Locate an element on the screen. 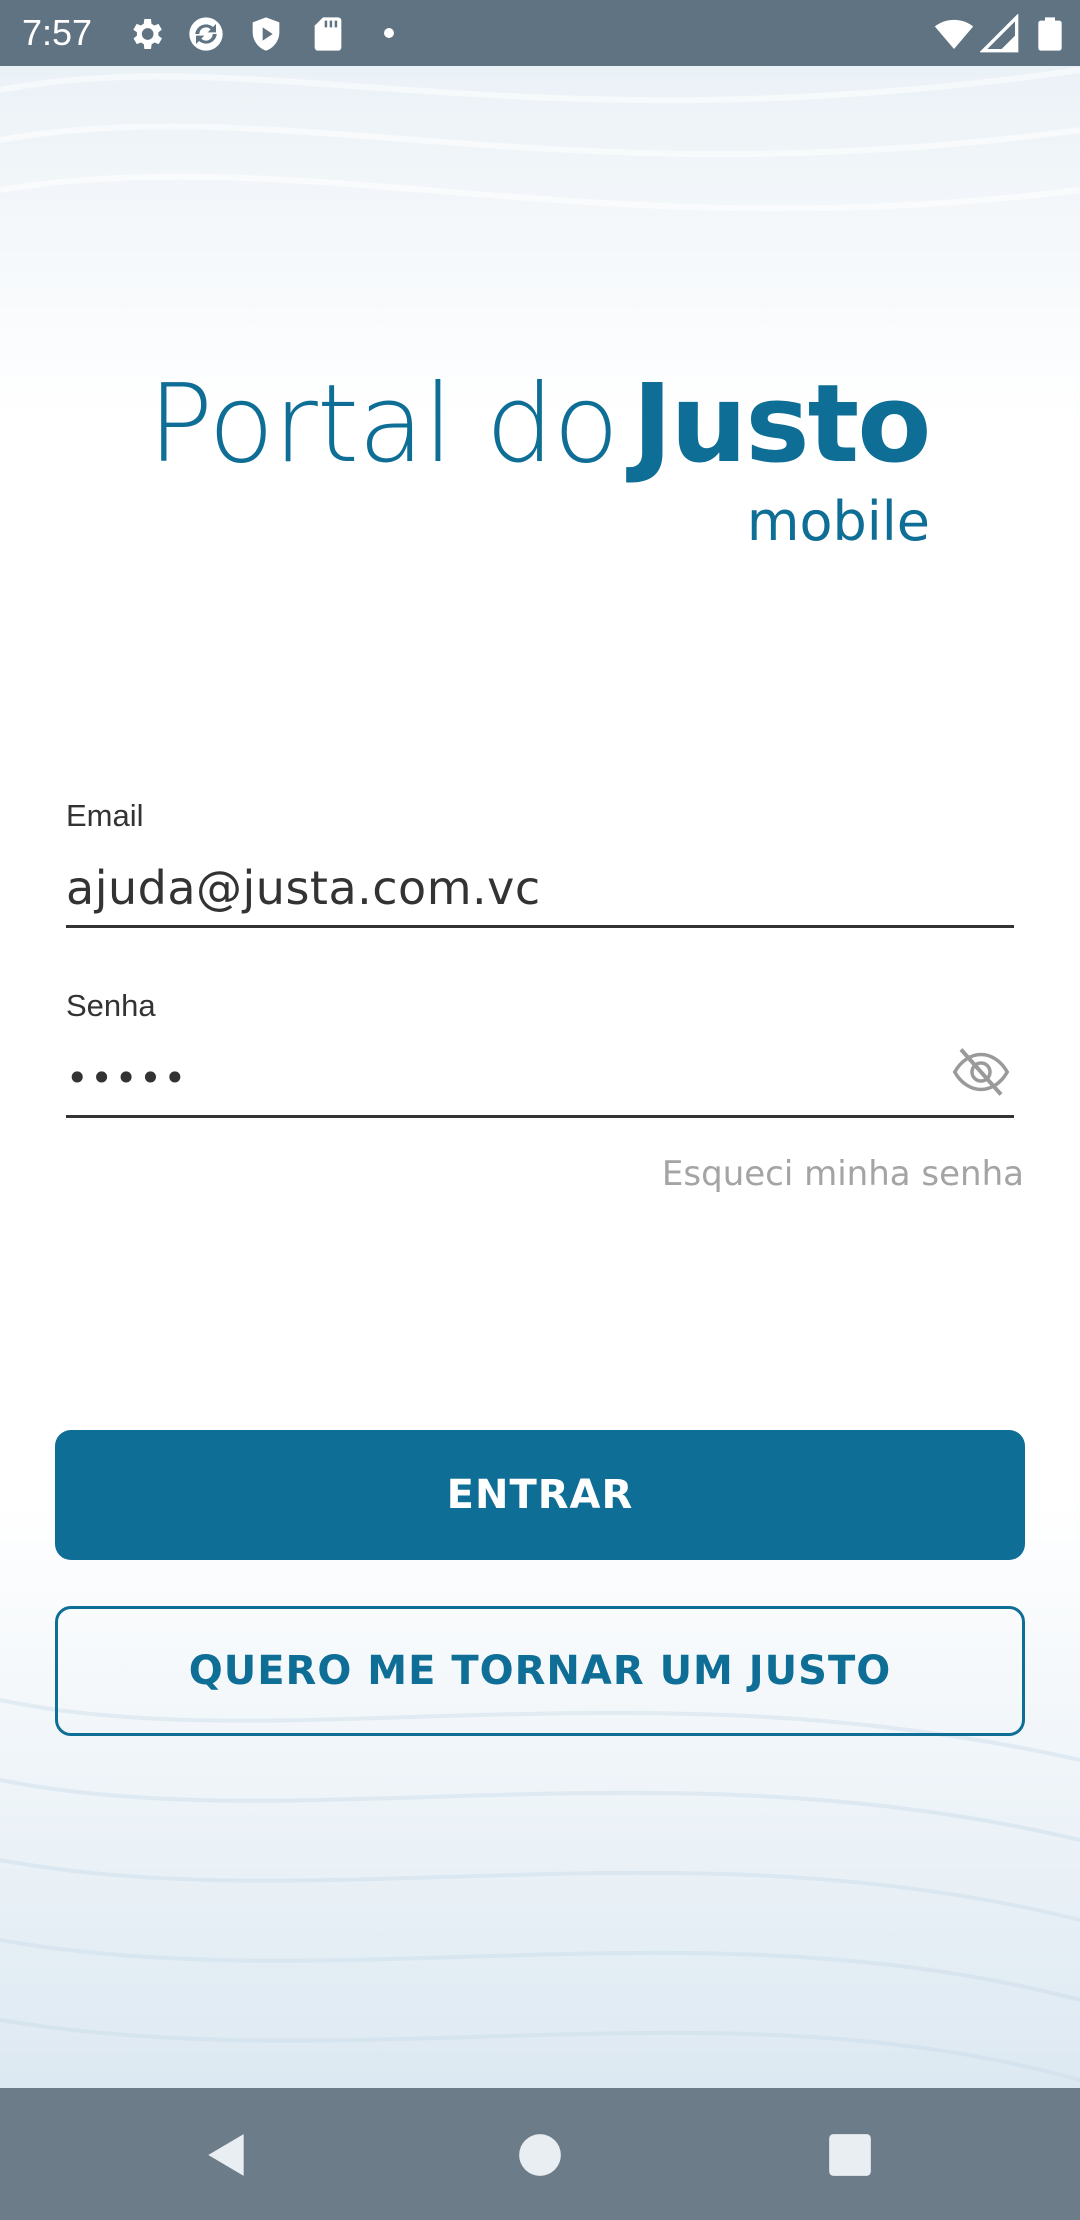 The width and height of the screenshot is (1080, 2220). logo-light-text: Portal do is located at coordinates (383, 424).